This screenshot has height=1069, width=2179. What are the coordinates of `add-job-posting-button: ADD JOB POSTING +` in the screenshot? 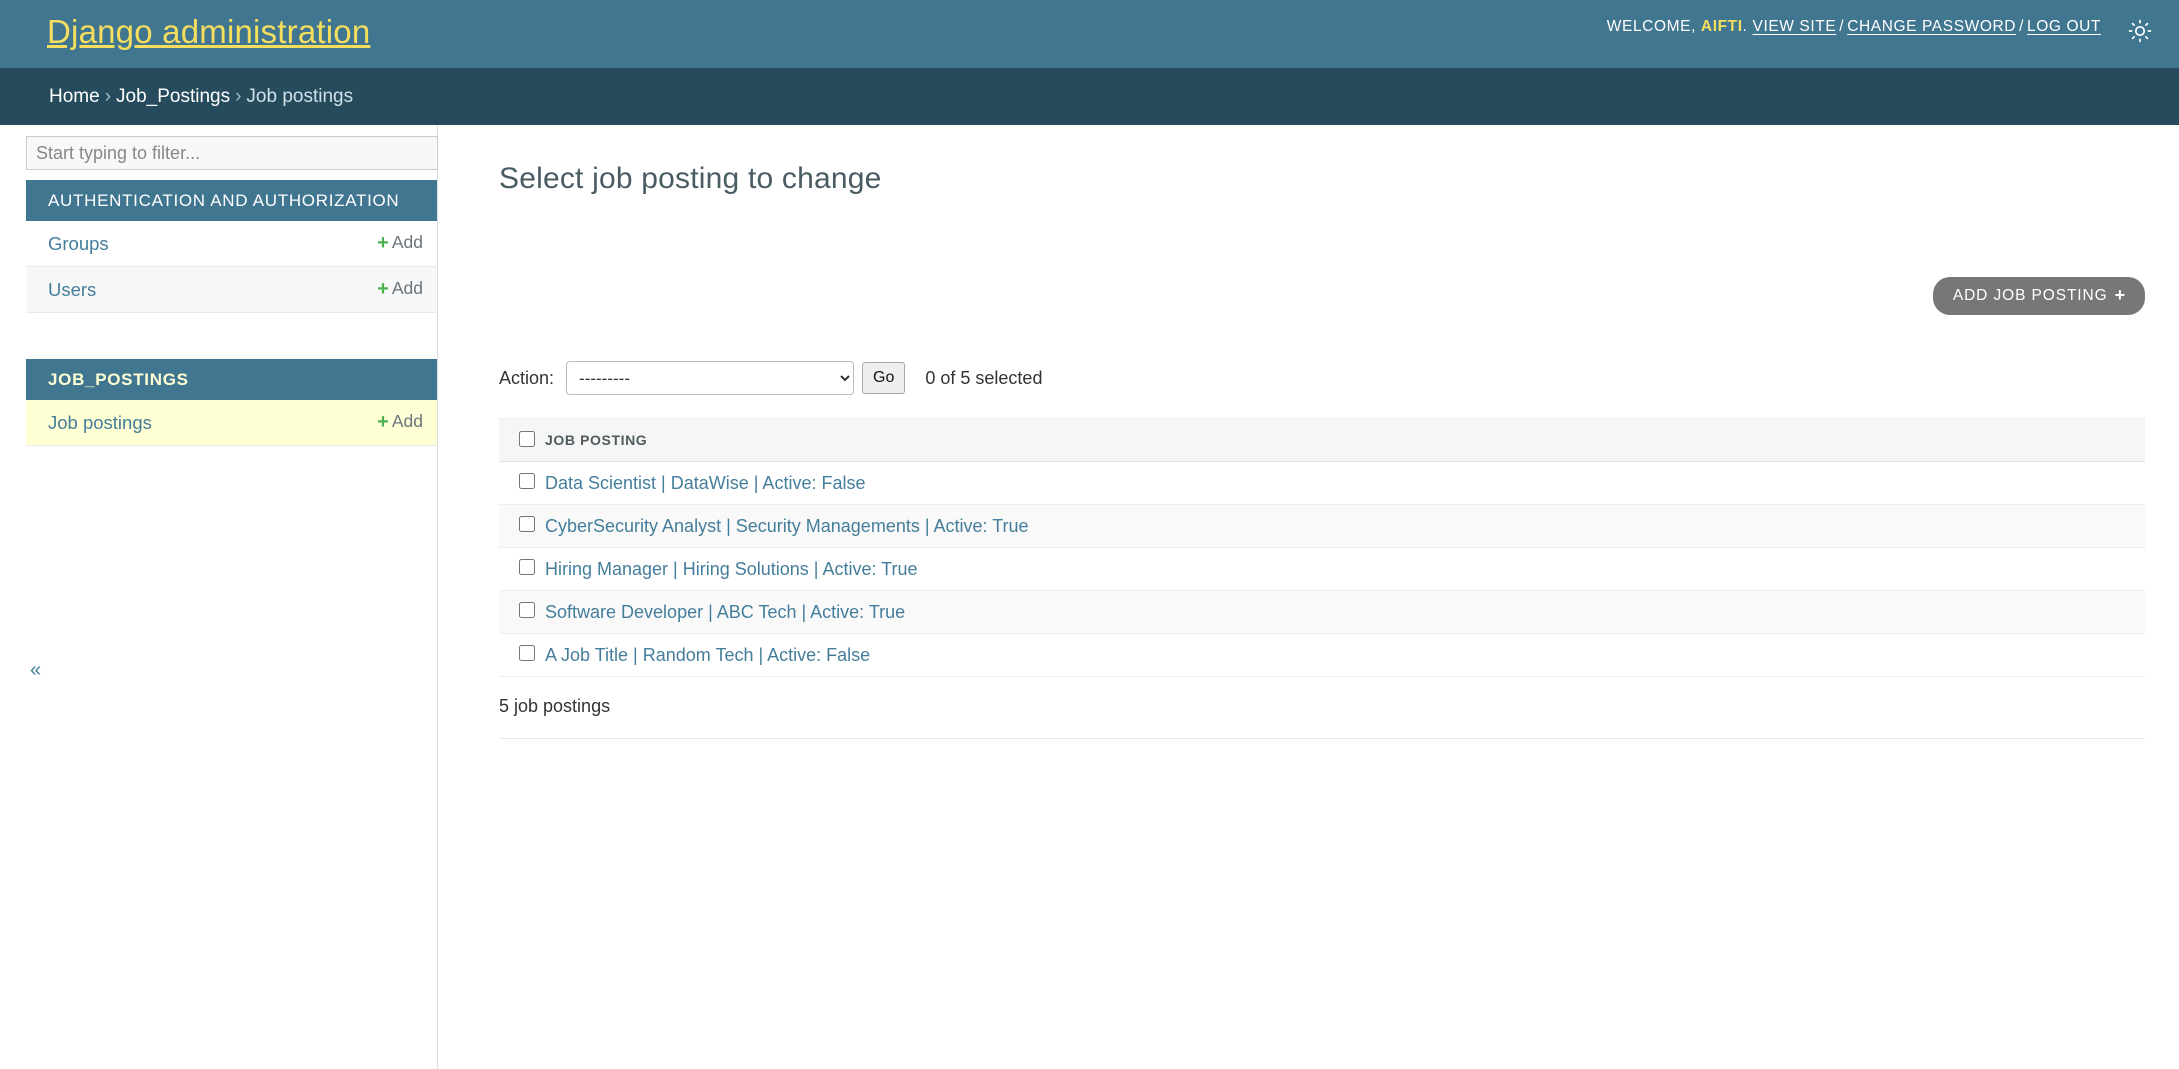 It's located at (2038, 296).